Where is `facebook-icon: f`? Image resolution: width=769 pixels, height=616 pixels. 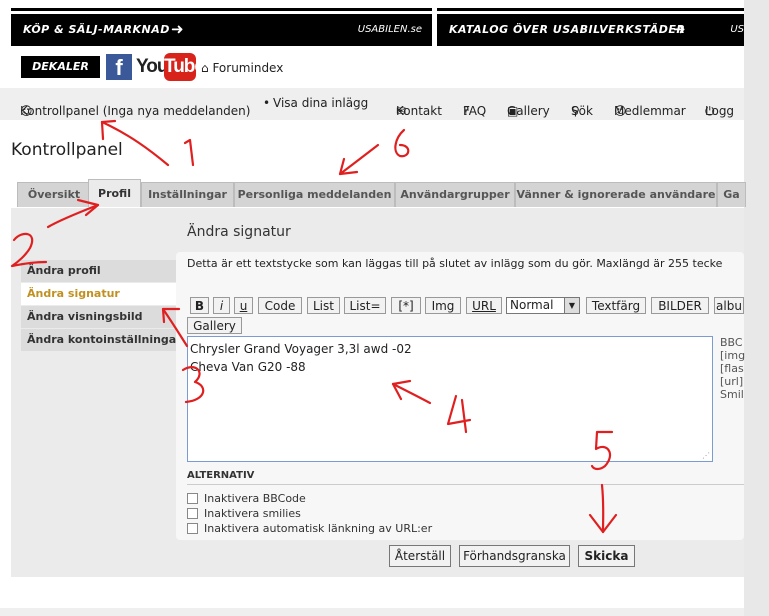
facebook-icon: f is located at coordinates (119, 67).